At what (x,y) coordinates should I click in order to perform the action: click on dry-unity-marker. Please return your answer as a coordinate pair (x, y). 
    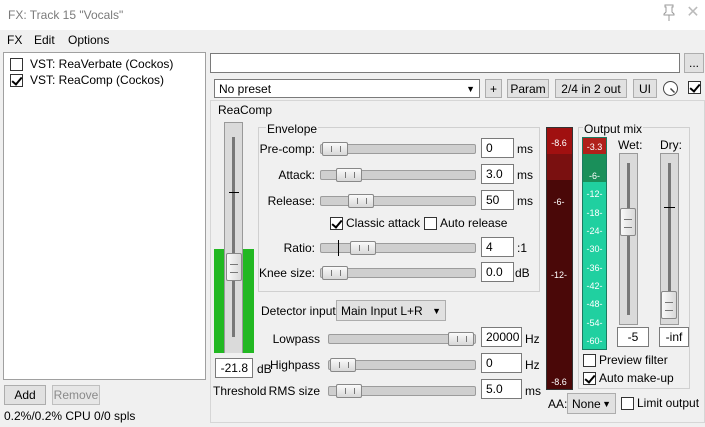
    Looking at the image, I should click on (669, 207).